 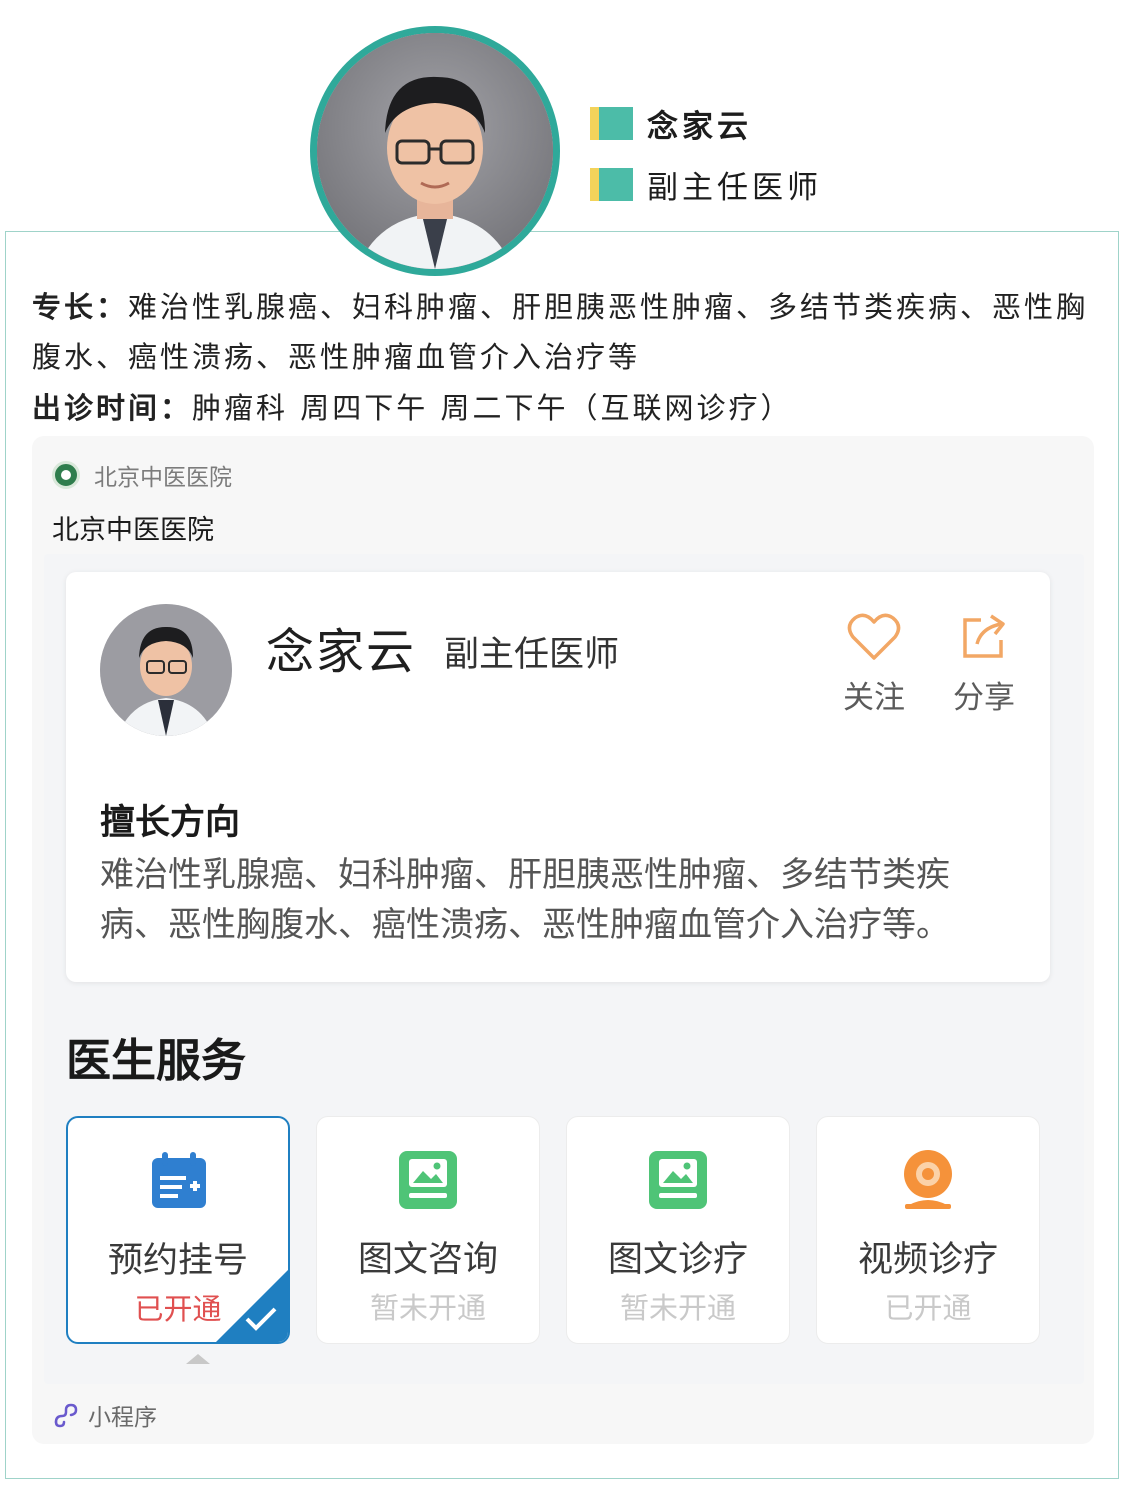 I want to click on mini-program-icon, so click(x=66, y=1415).